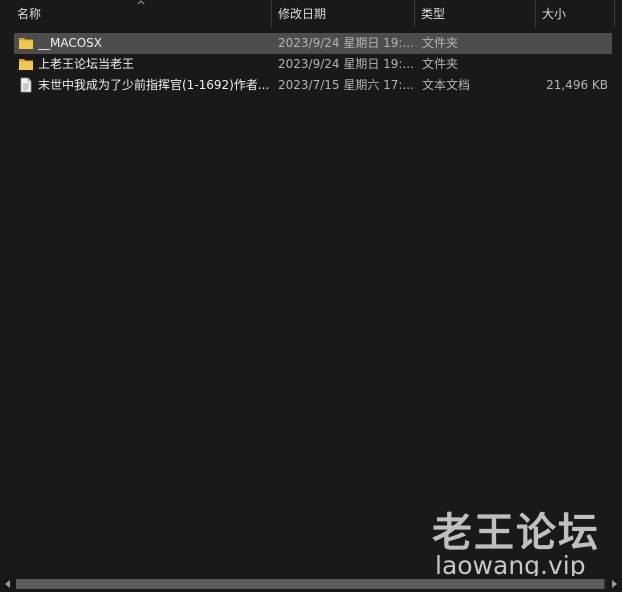  What do you see at coordinates (475, 14) in the screenshot?
I see `column-header-type: 类型` at bounding box center [475, 14].